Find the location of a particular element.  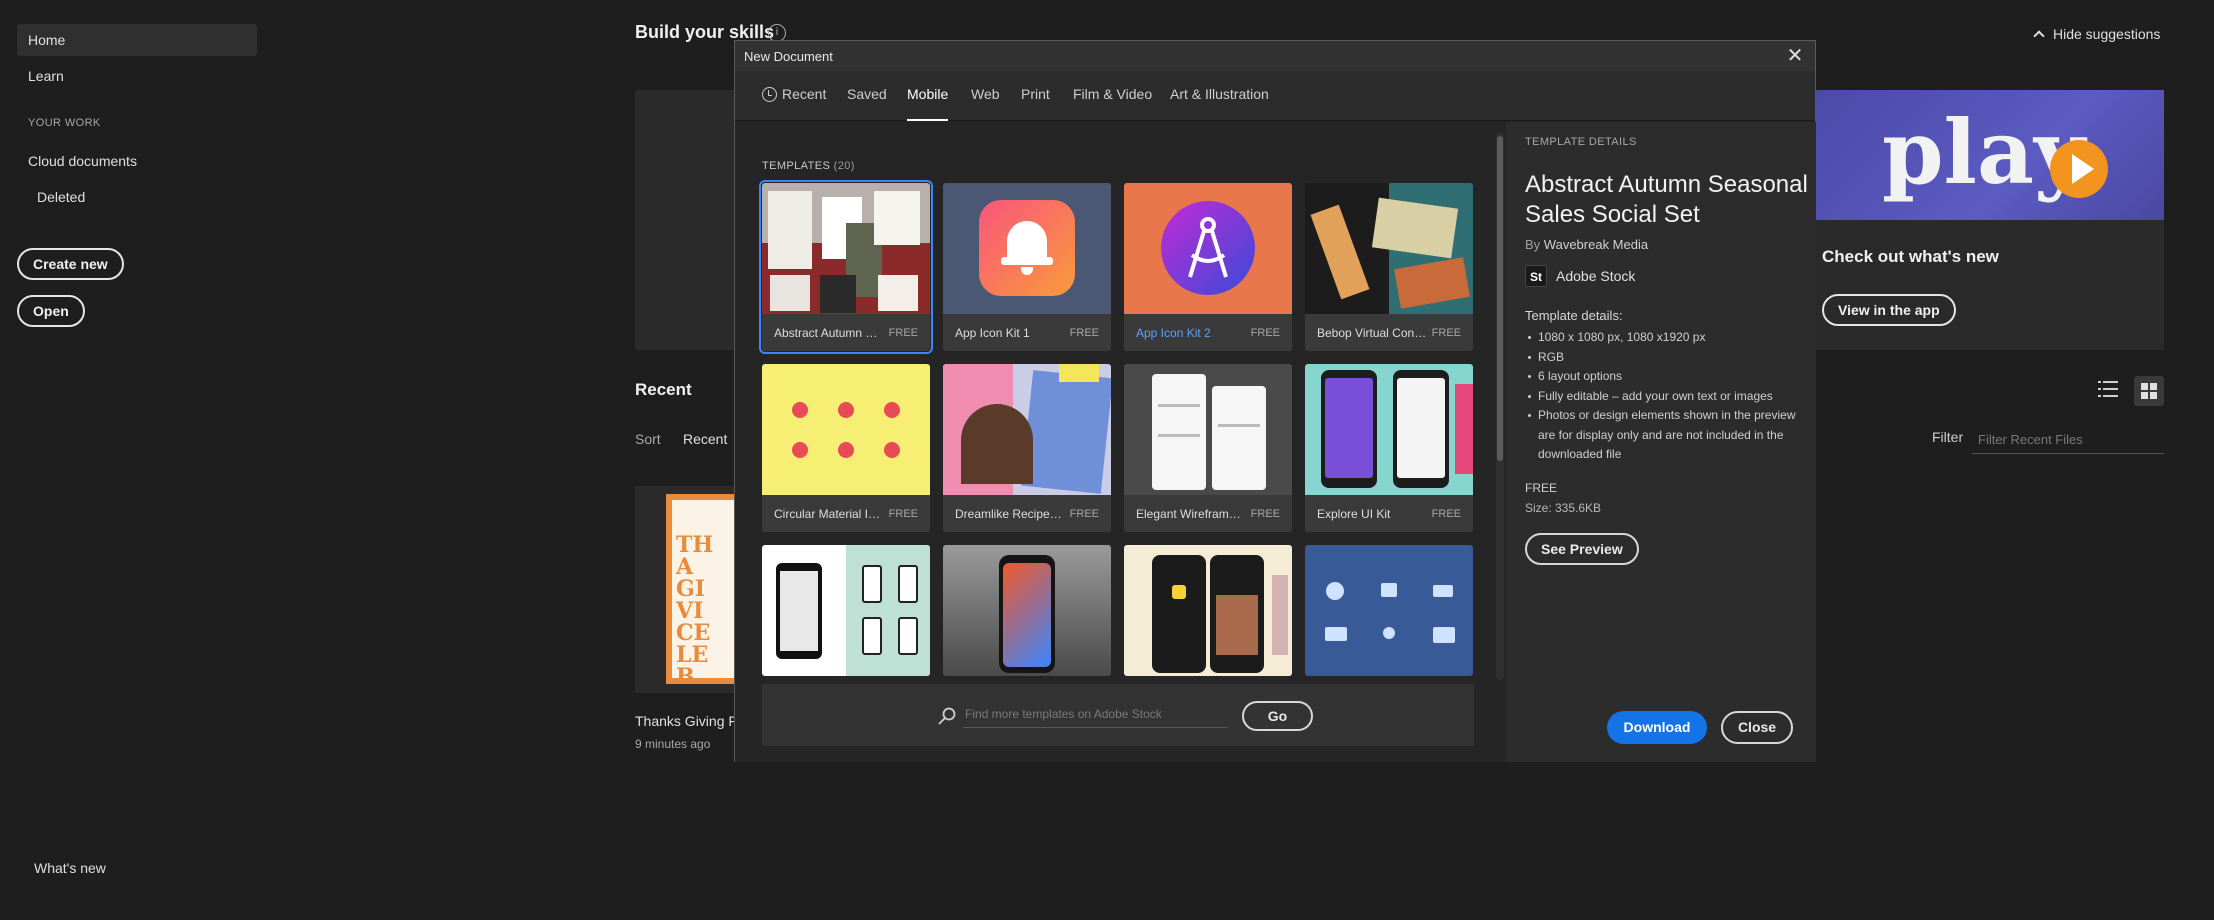

create-new-button: Create new is located at coordinates (70, 264).